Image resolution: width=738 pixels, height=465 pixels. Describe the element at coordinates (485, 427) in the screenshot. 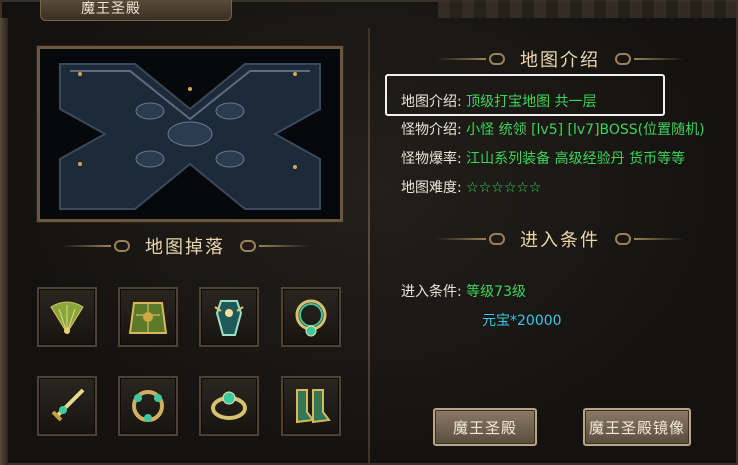

I see `enter-map-button: 魔王圣殿` at that location.